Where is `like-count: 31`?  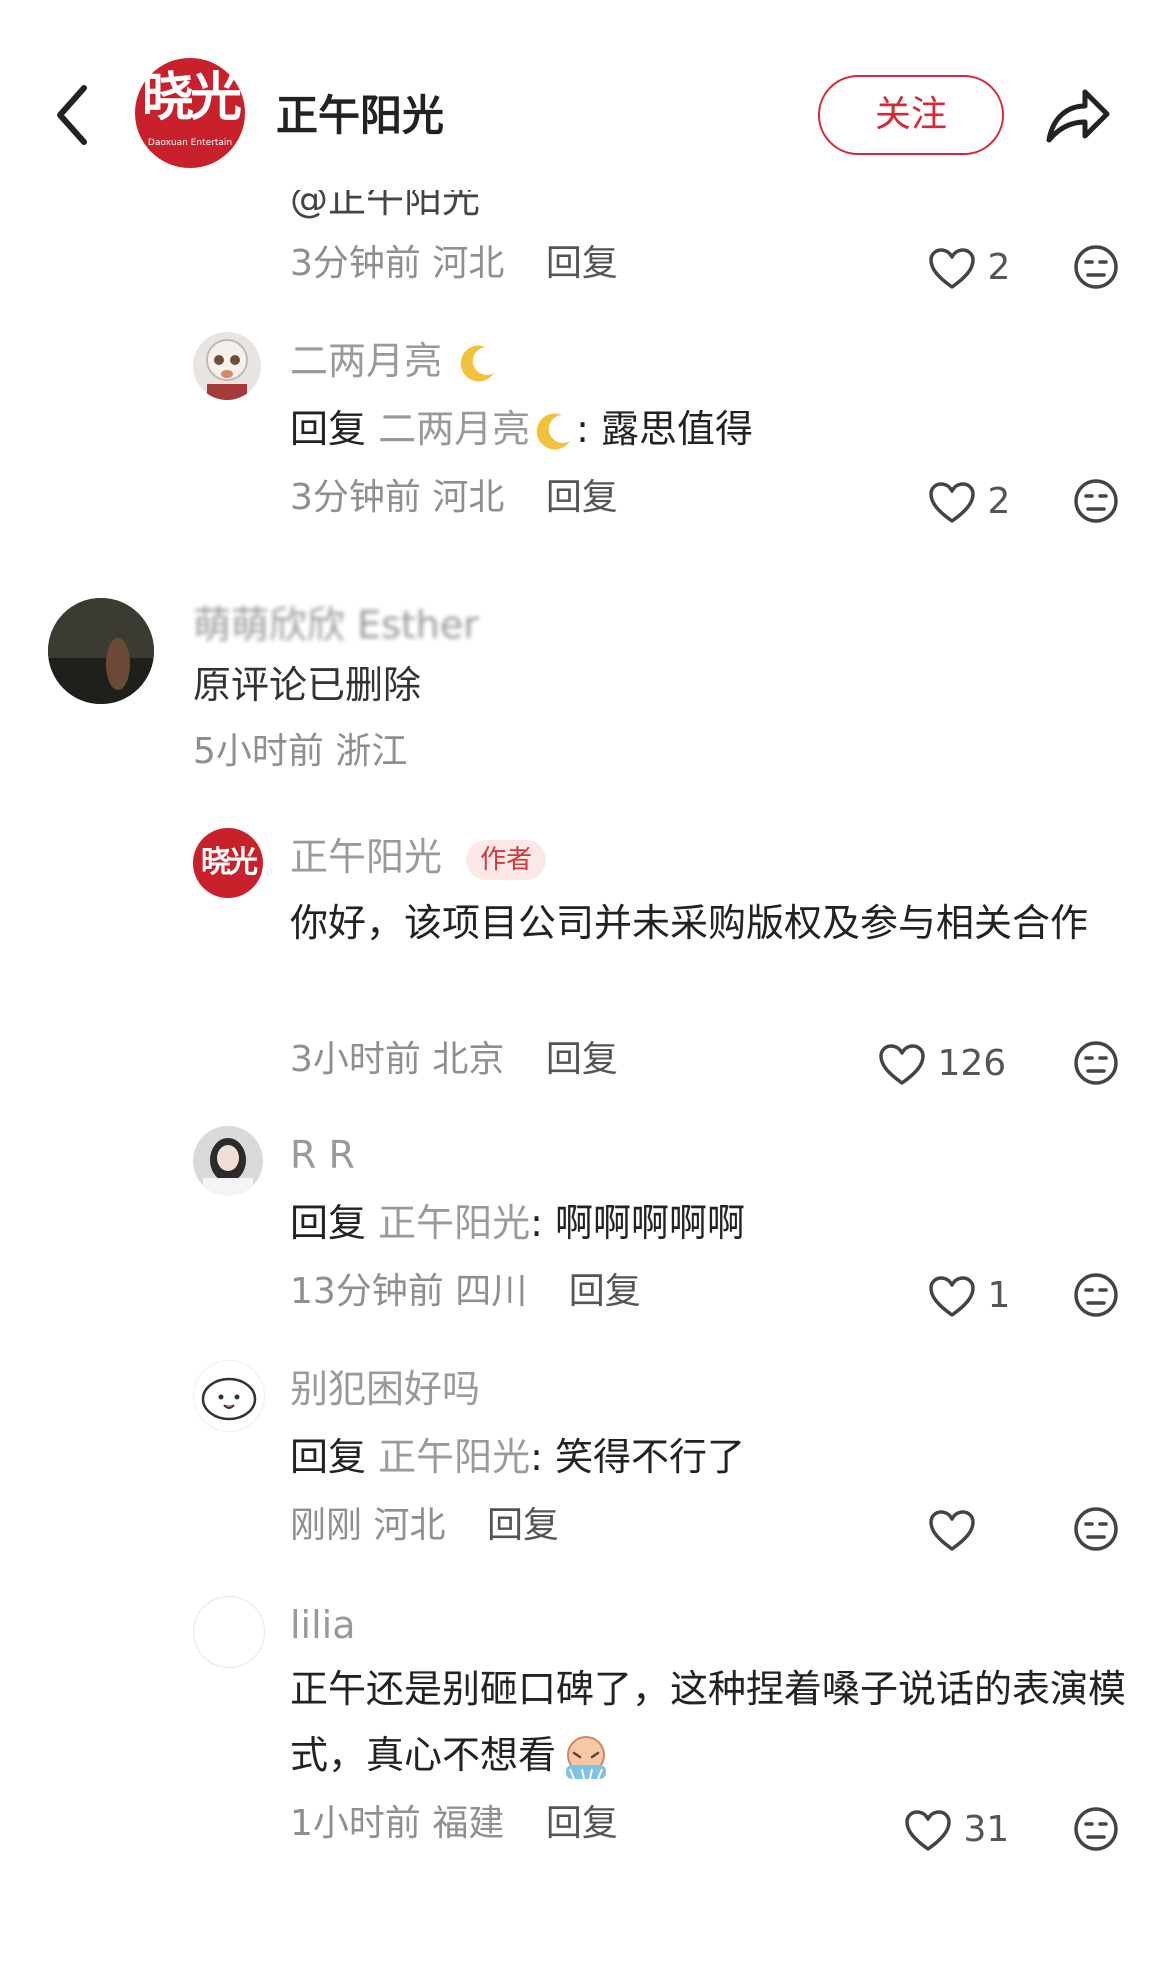 like-count: 31 is located at coordinates (986, 1829).